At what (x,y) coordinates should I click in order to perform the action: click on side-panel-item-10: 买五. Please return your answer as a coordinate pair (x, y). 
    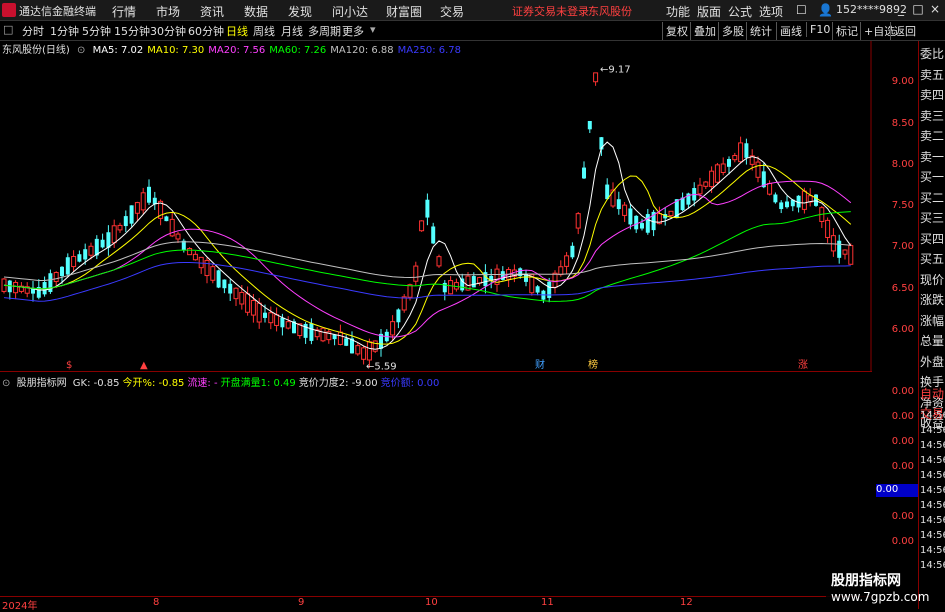
    Looking at the image, I should click on (932, 258).